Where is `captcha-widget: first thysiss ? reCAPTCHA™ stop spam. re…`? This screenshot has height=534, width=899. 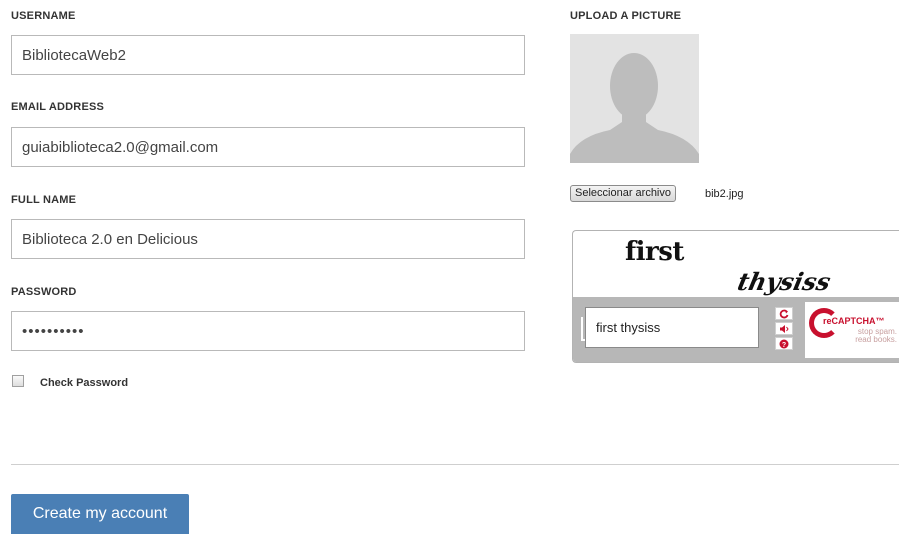
captcha-widget: first thysiss ? reCAPTCHA™ stop spam. re… is located at coordinates (735, 296).